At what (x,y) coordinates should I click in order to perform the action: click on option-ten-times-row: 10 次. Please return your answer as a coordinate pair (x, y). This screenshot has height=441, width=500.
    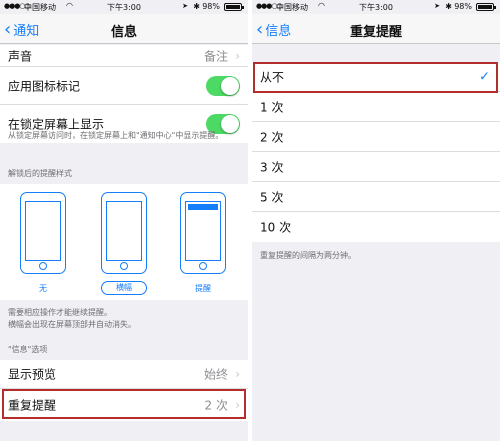
    Looking at the image, I should click on (376, 227).